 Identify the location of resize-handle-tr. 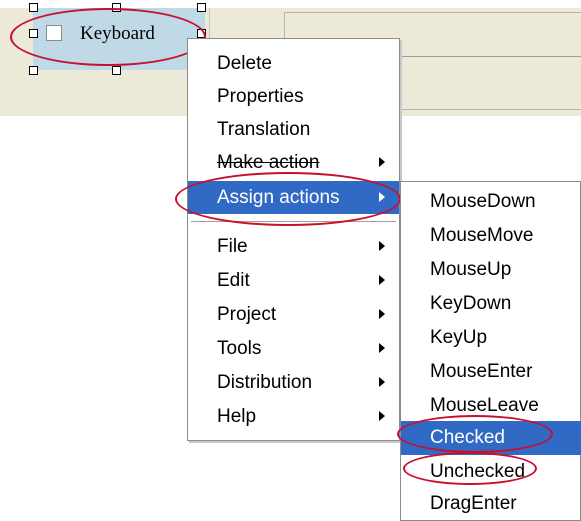
(201, 7).